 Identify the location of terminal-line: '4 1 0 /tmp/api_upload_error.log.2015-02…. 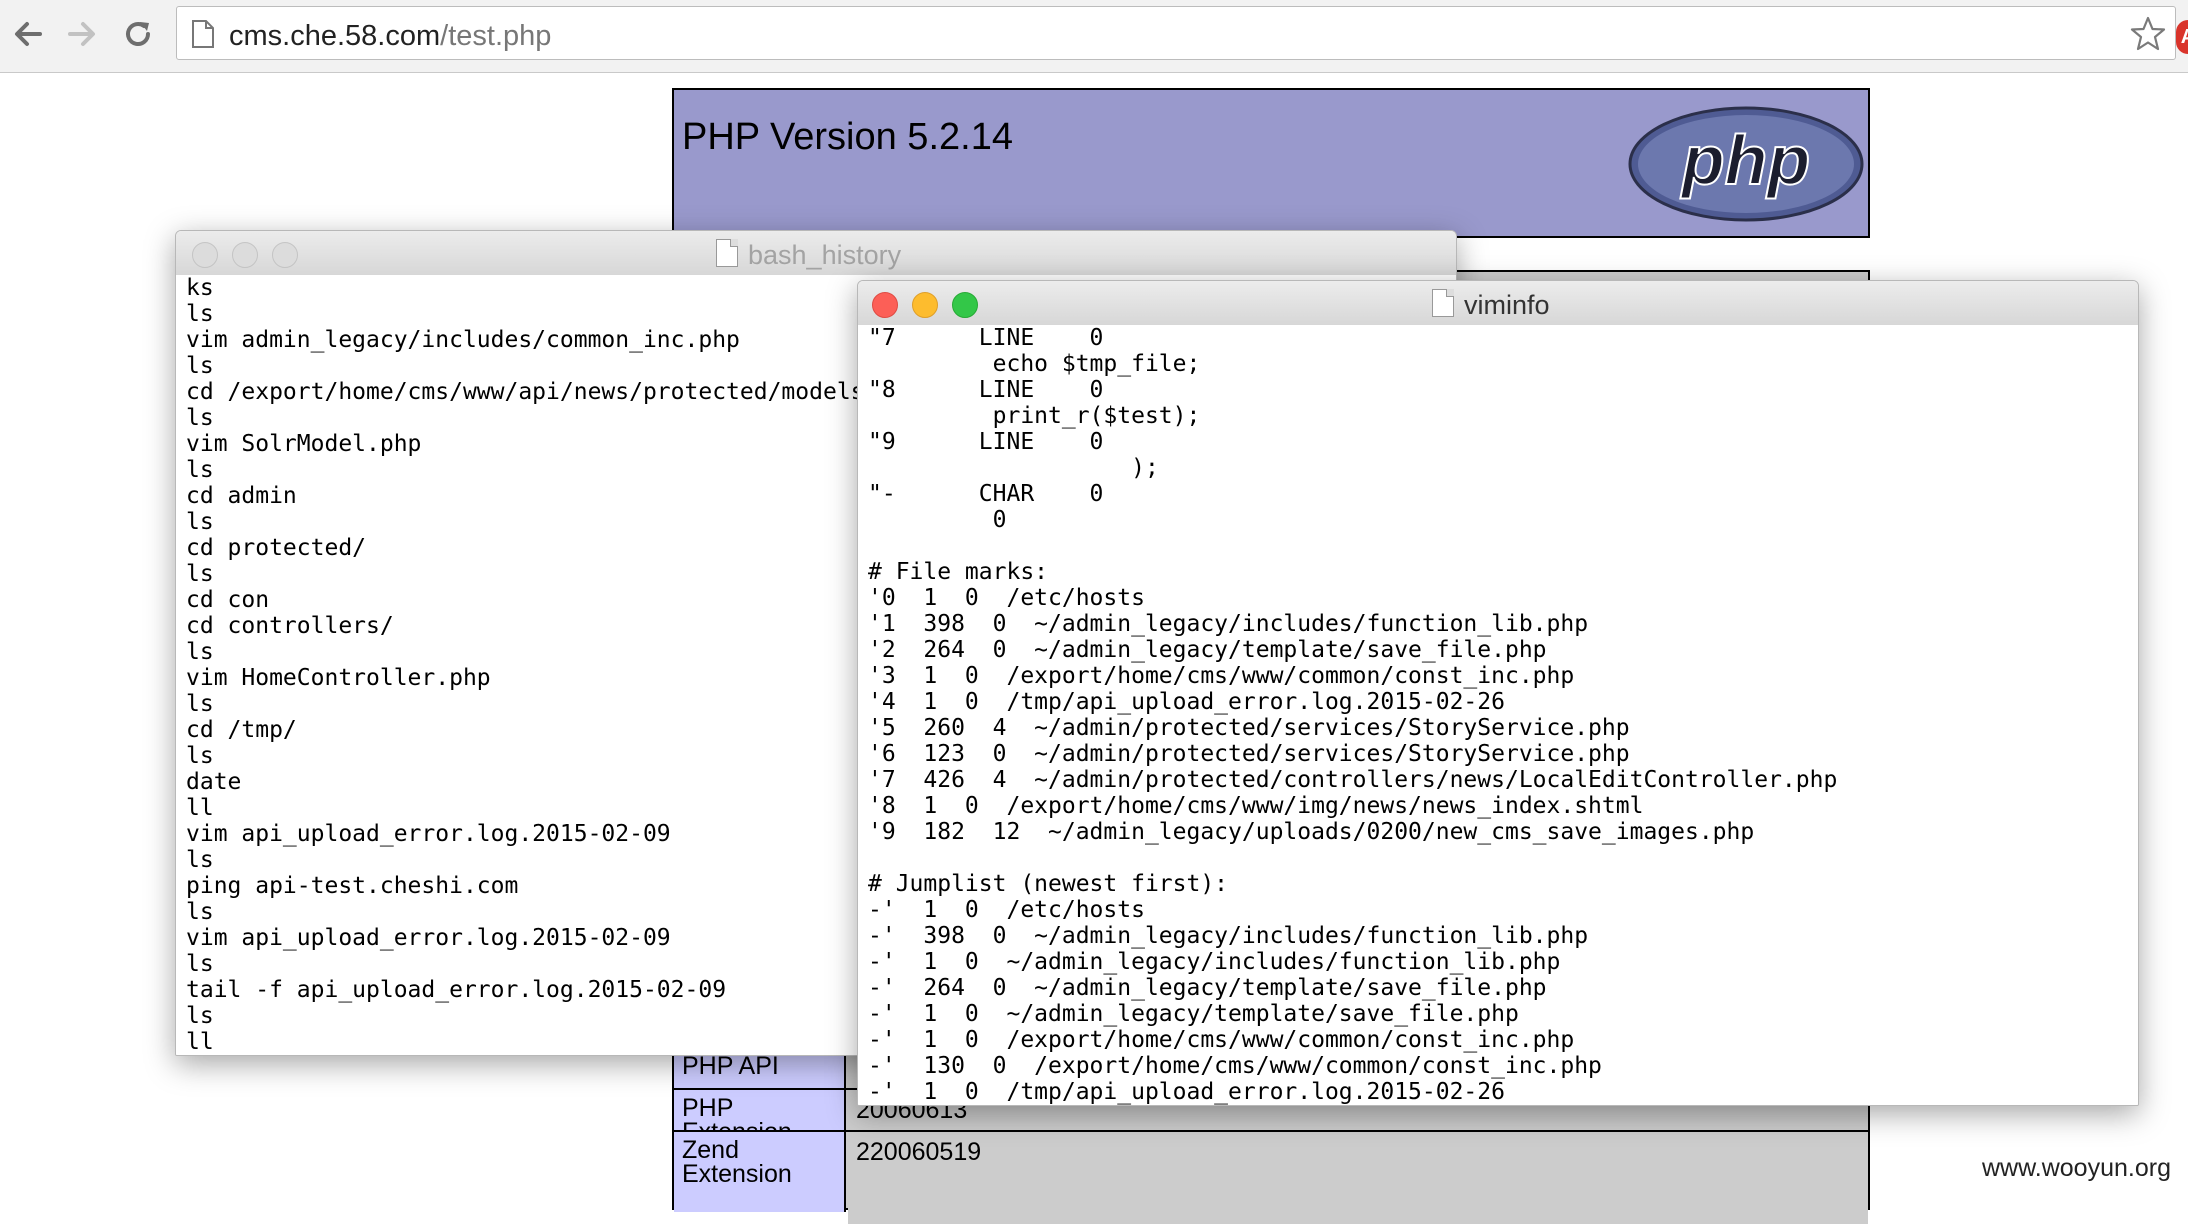
(1186, 702).